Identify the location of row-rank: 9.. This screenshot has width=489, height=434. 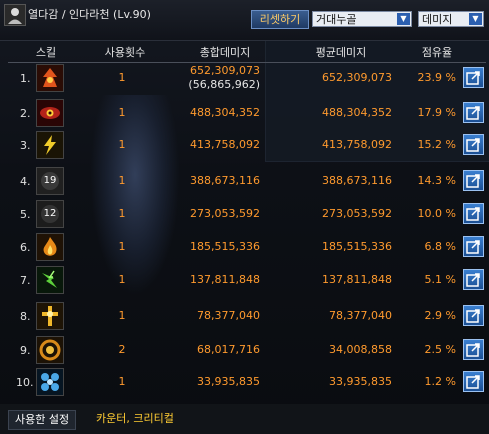
(25, 350).